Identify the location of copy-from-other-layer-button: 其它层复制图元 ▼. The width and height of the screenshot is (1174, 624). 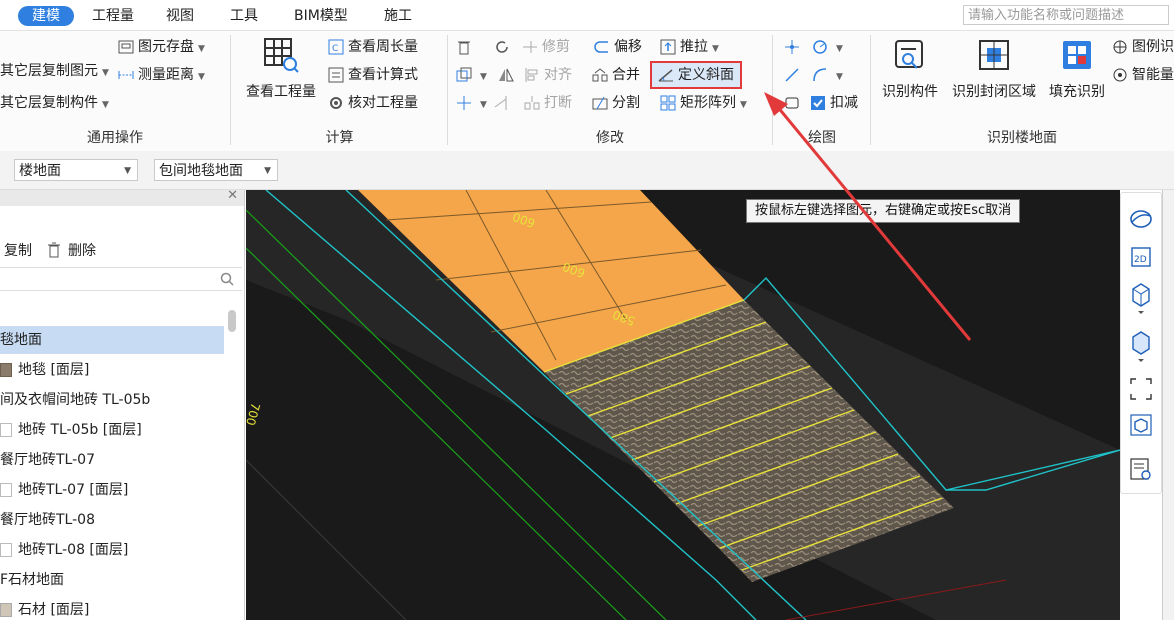
(54, 71).